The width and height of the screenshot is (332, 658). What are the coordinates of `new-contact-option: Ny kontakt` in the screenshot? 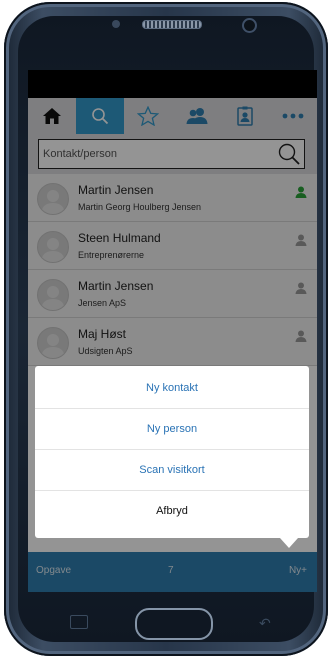 It's located at (172, 388).